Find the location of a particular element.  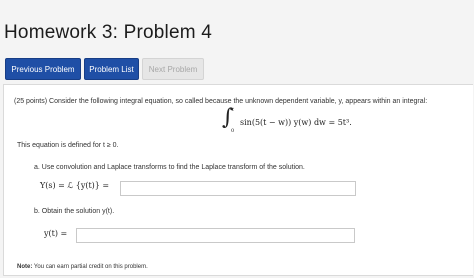

next-problem-button: Next Problem is located at coordinates (173, 69).